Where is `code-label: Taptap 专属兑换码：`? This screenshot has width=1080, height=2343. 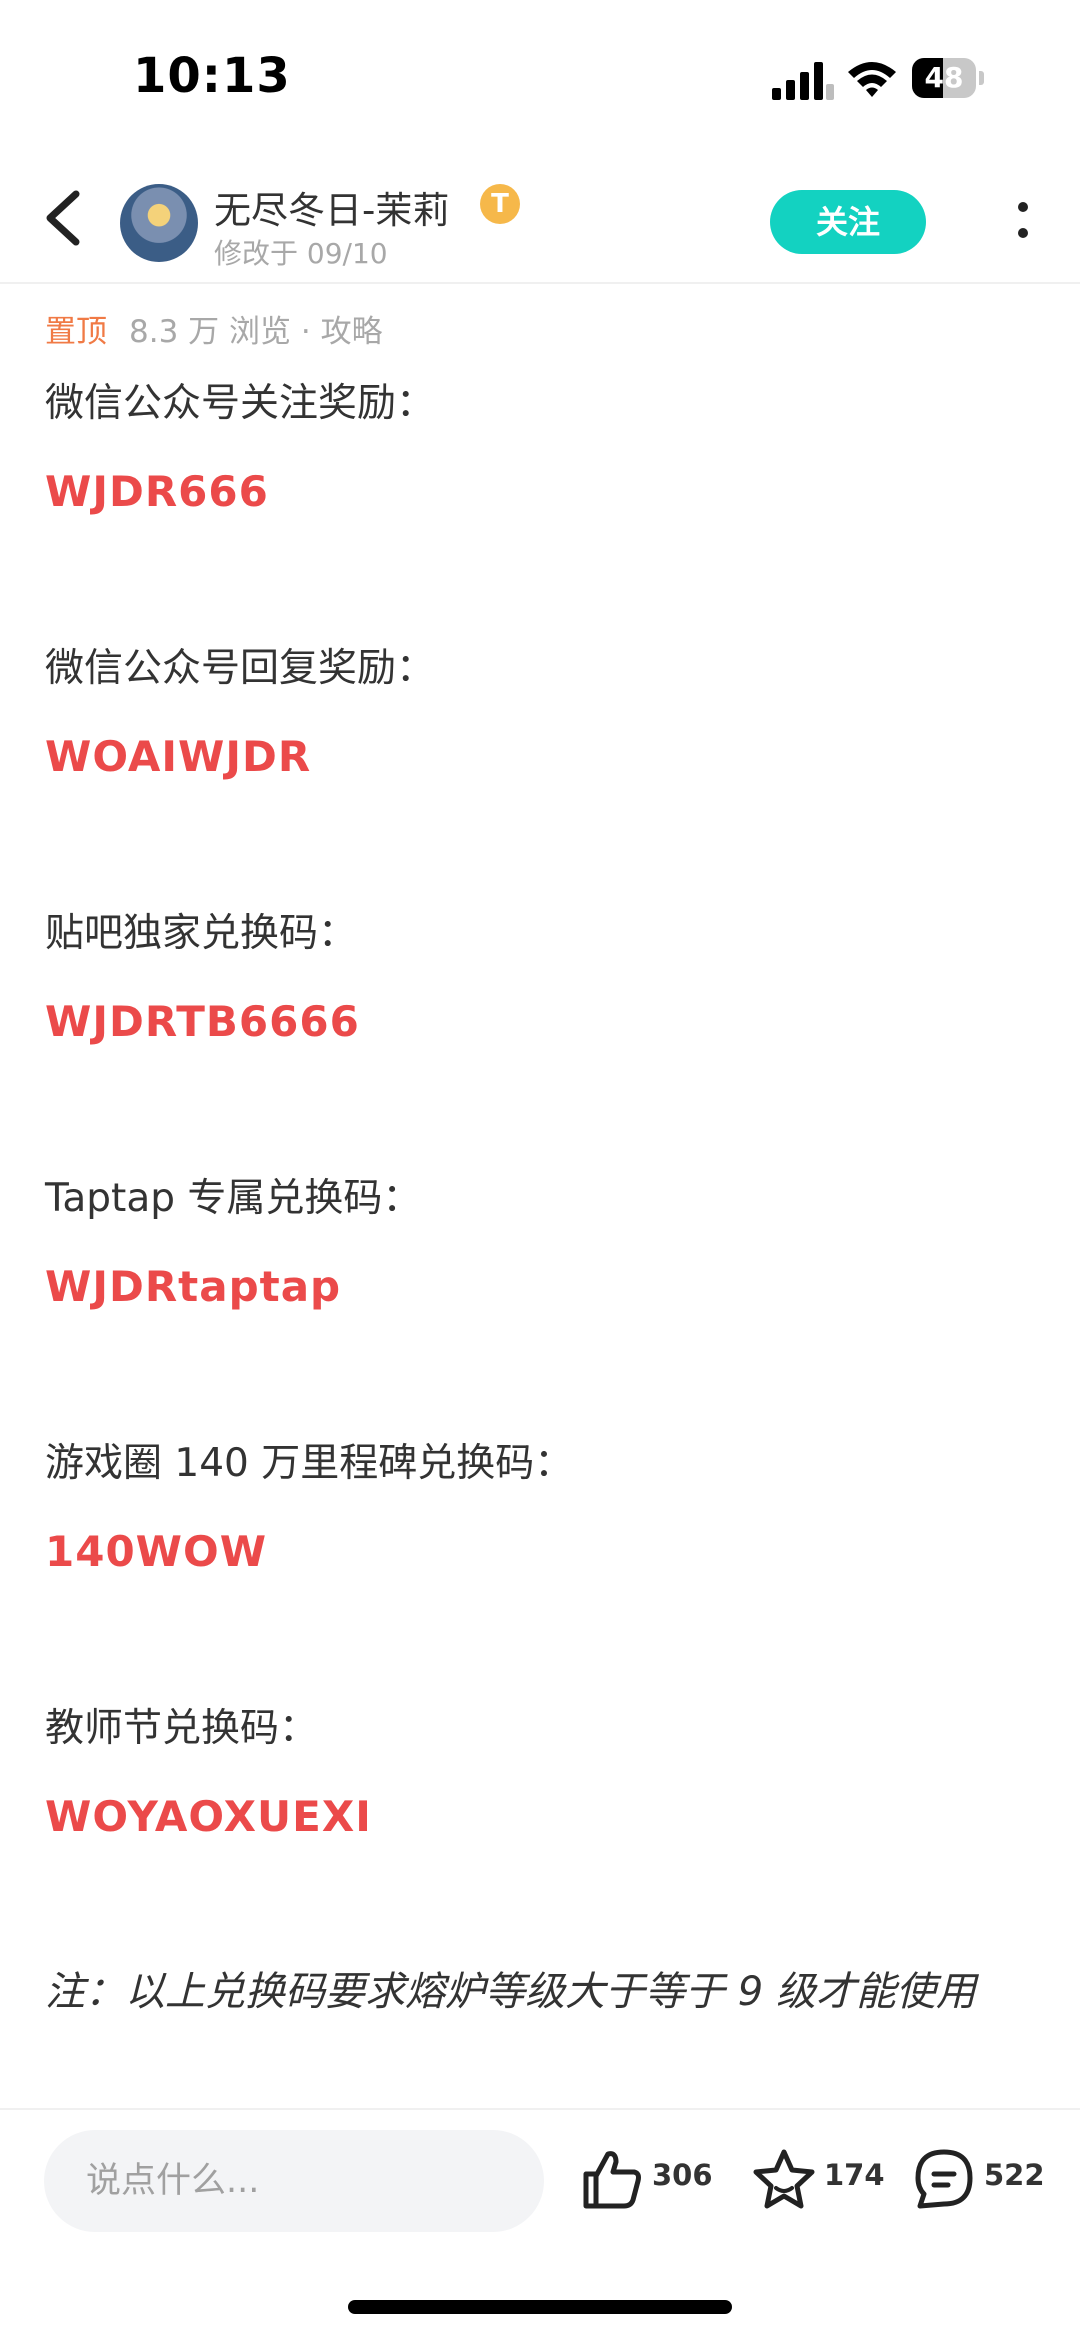 code-label: Taptap 专属兑换码： is located at coordinates (233, 1198).